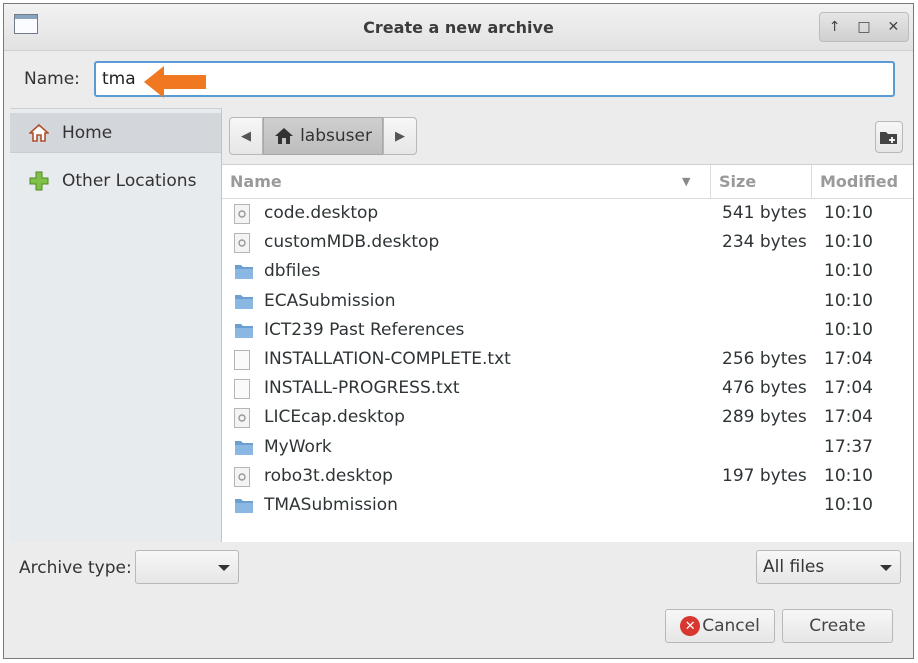 The image size is (918, 663). I want to click on chevron-left-icon: ◀, so click(246, 136).